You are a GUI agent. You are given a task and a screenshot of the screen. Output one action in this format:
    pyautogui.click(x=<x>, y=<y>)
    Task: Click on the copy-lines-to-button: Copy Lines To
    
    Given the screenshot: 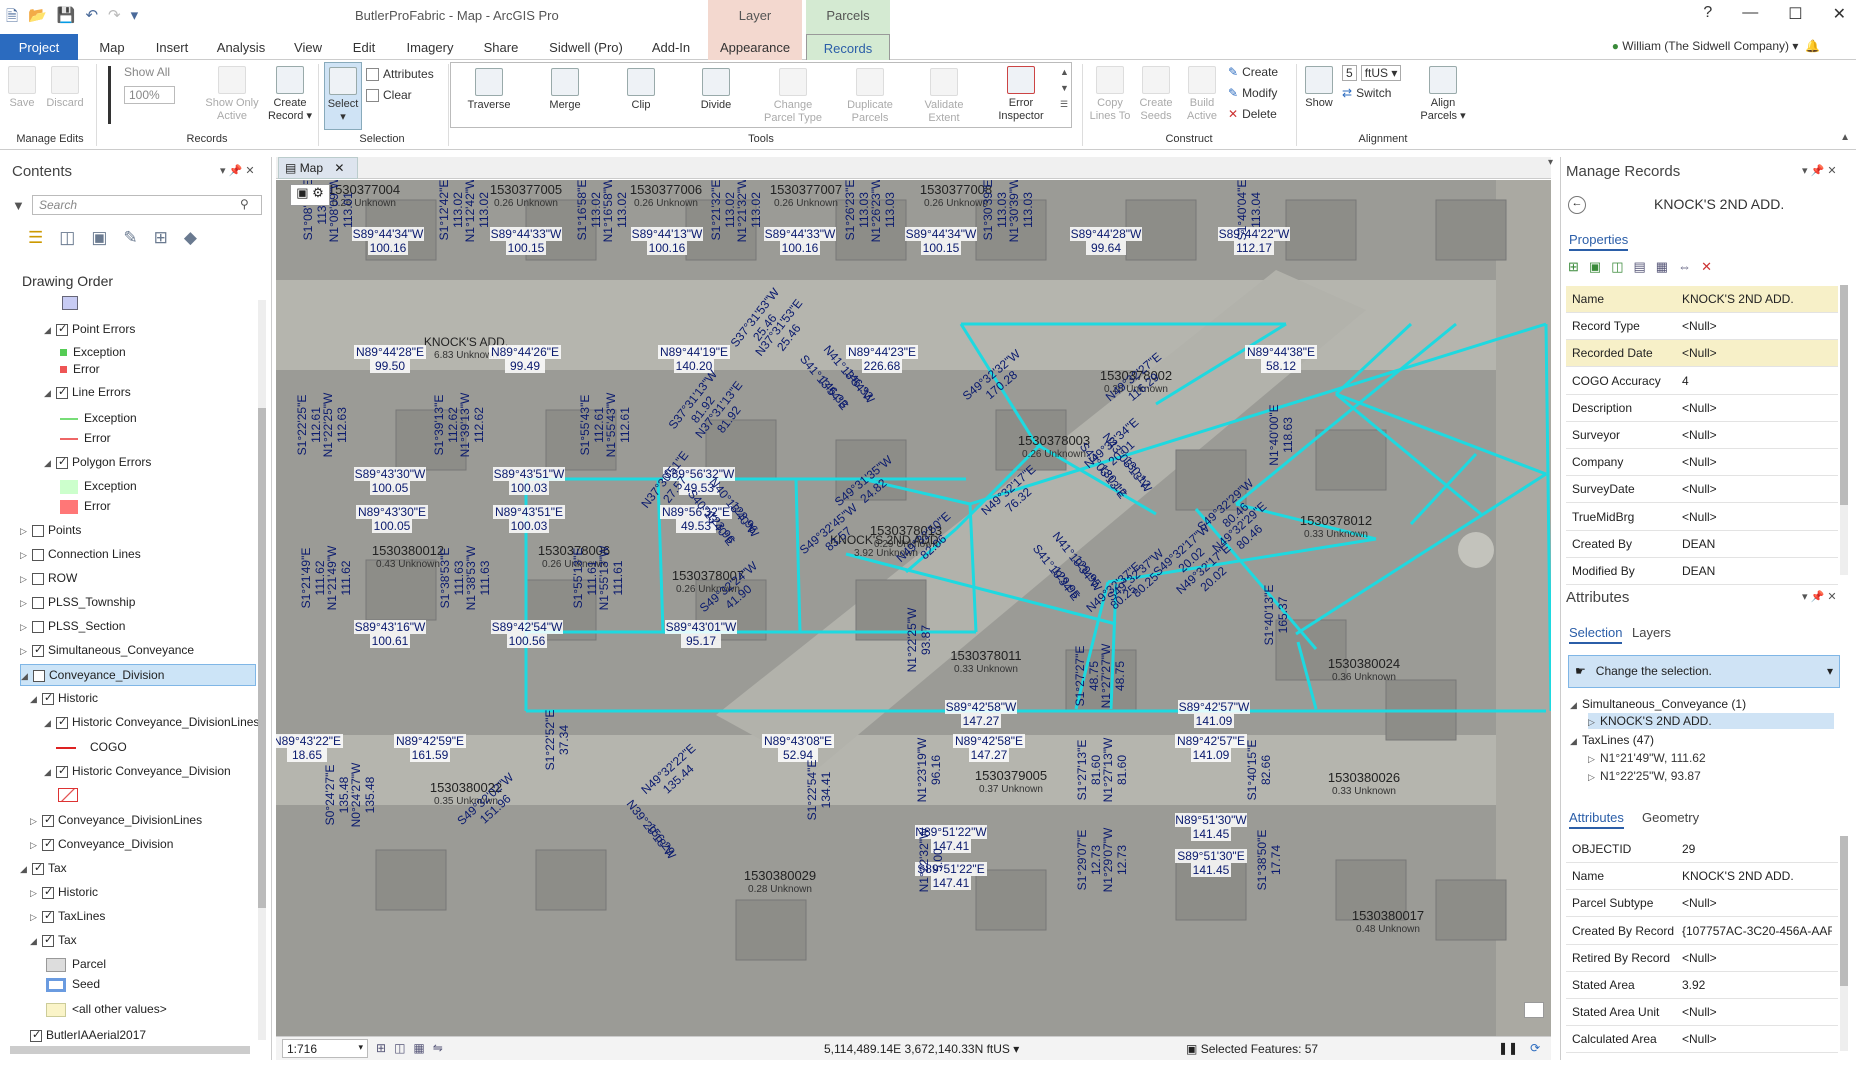 What is the action you would take?
    pyautogui.click(x=1110, y=94)
    